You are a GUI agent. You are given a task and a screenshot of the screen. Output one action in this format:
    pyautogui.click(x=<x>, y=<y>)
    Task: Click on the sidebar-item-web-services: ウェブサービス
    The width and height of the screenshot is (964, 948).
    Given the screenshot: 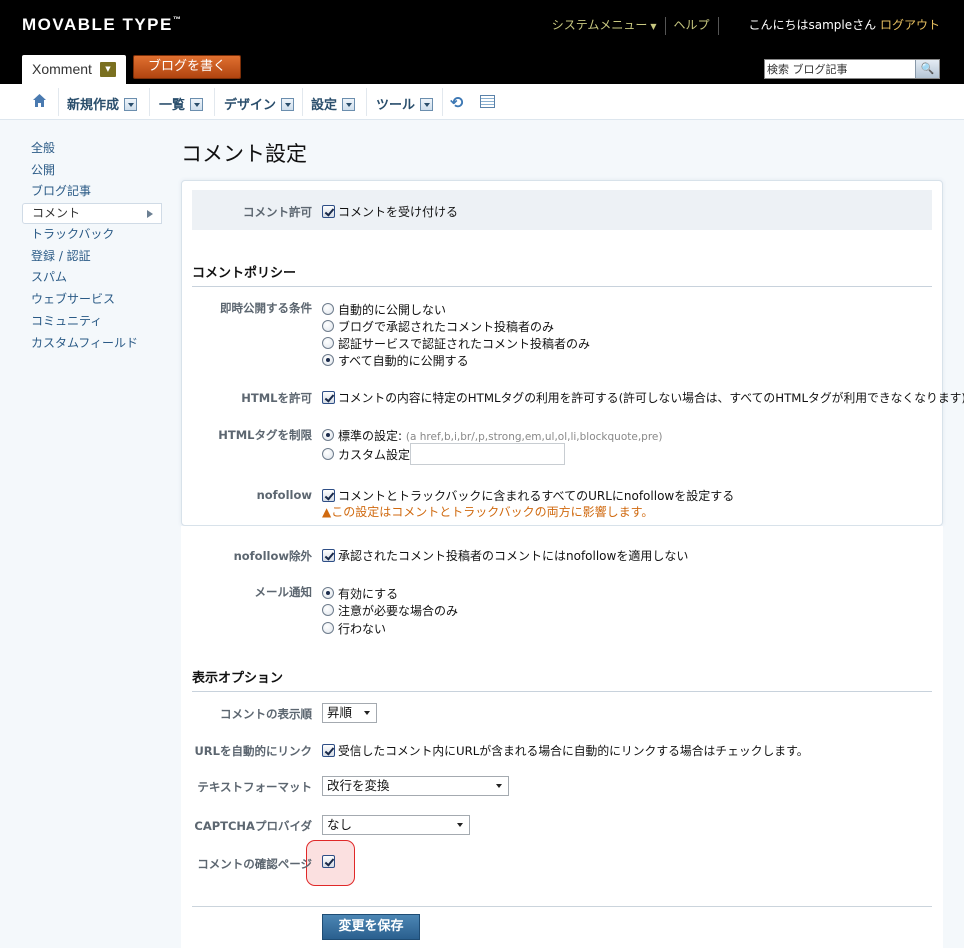 What is the action you would take?
    pyautogui.click(x=92, y=300)
    